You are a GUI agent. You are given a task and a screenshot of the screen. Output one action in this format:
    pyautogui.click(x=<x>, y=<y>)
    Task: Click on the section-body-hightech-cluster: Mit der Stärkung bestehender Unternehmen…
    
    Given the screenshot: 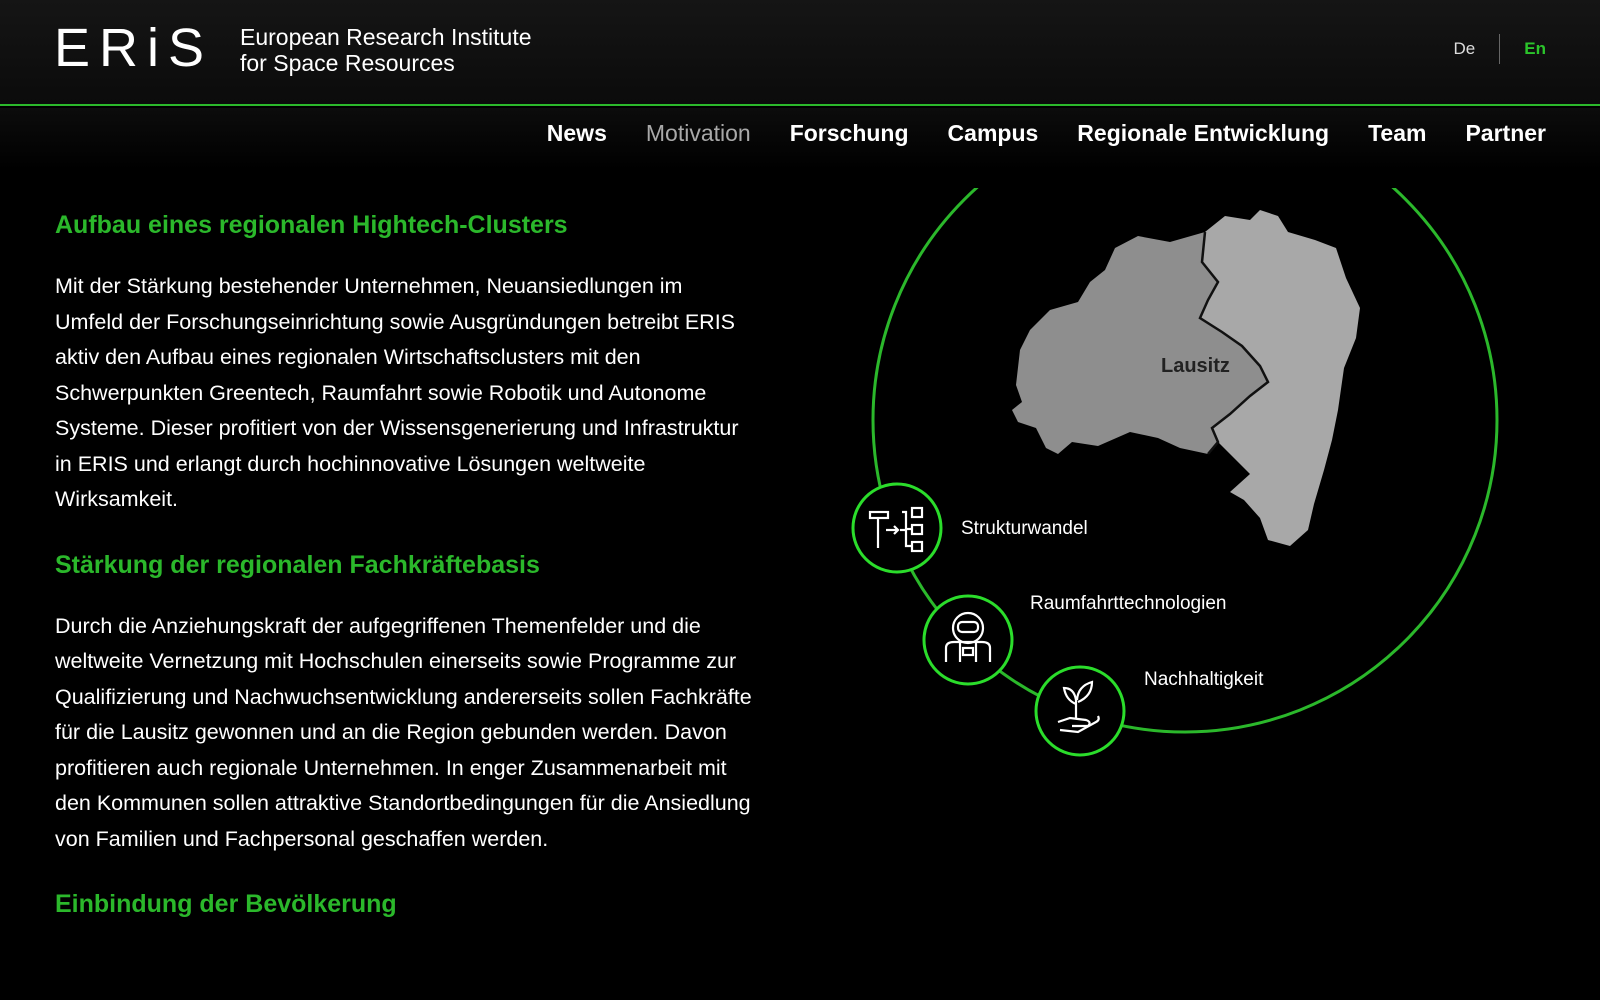 What is the action you would take?
    pyautogui.click(x=397, y=392)
    